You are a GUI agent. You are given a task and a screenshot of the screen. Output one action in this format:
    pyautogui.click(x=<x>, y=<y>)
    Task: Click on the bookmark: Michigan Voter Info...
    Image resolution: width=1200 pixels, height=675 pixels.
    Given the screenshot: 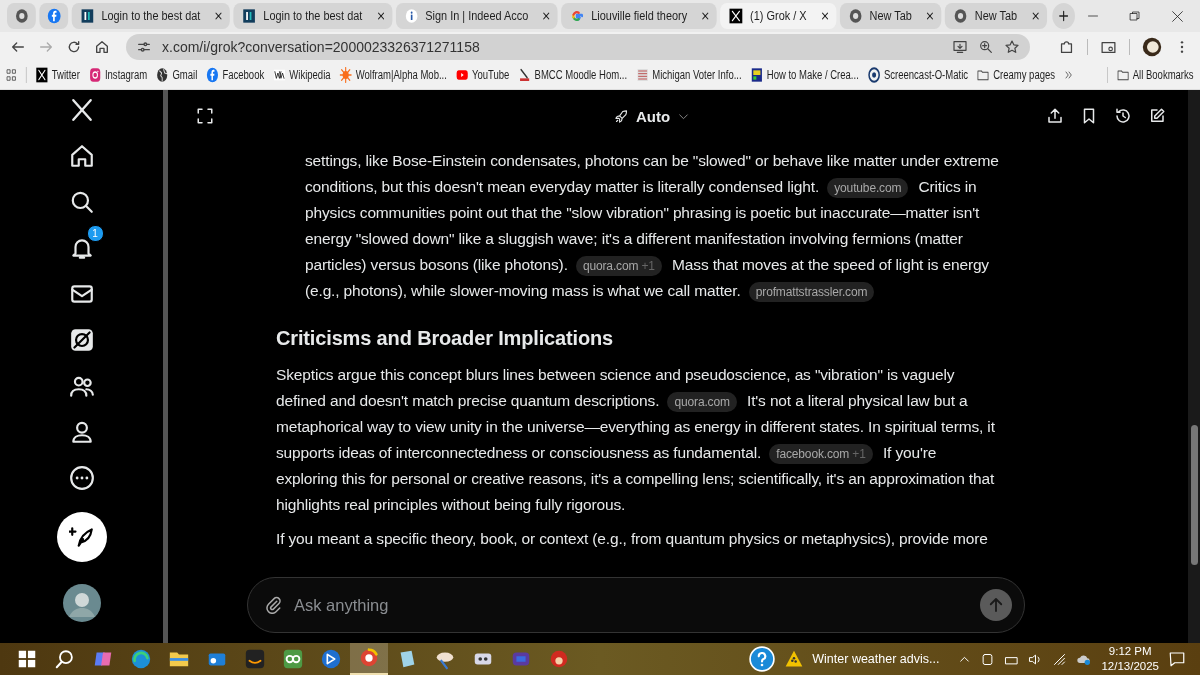 What is the action you would take?
    pyautogui.click(x=689, y=75)
    